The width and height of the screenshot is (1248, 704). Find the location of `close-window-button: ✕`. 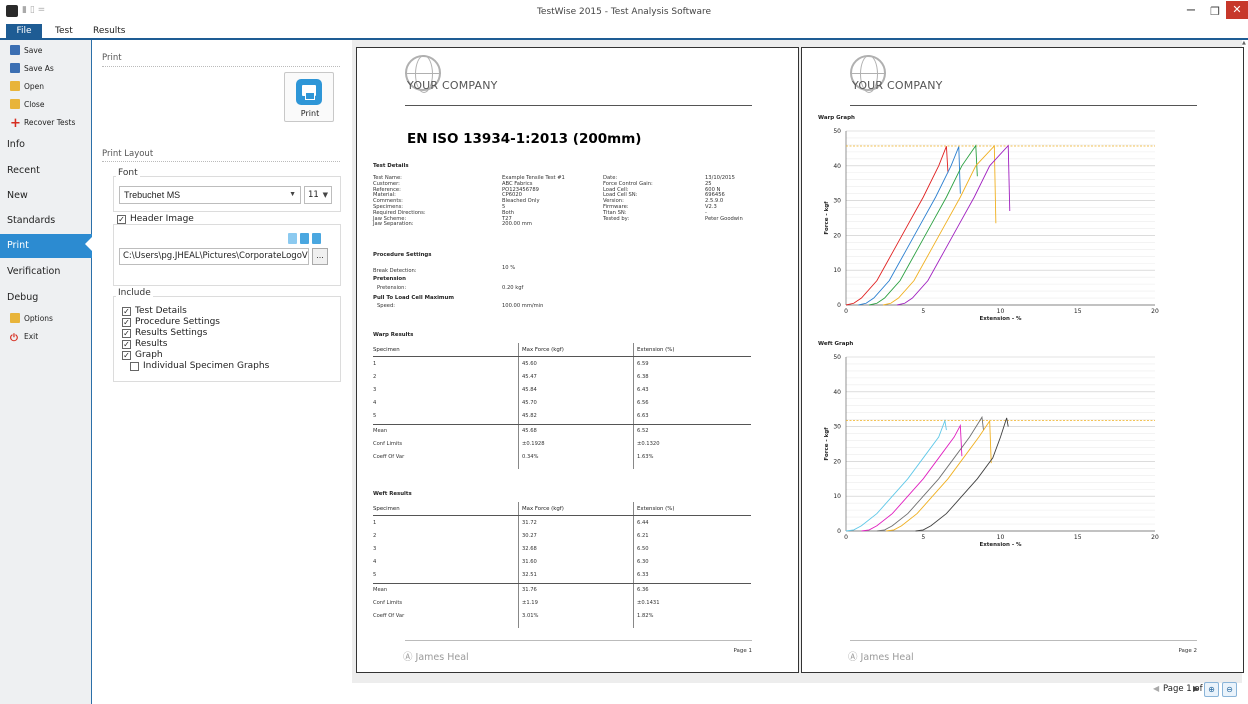

close-window-button: ✕ is located at coordinates (1237, 10).